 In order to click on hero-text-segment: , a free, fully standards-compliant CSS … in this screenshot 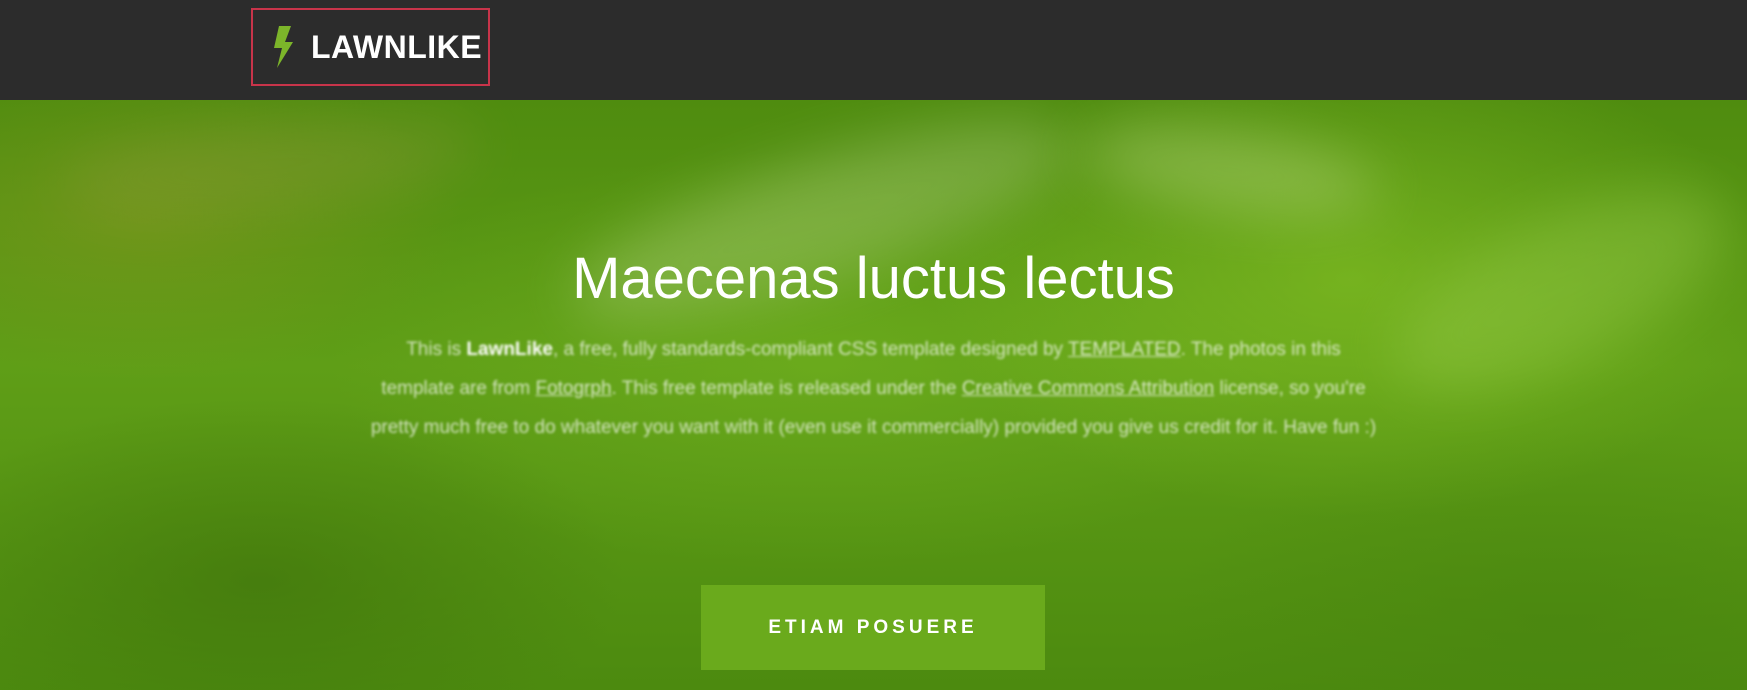, I will do `click(810, 349)`.